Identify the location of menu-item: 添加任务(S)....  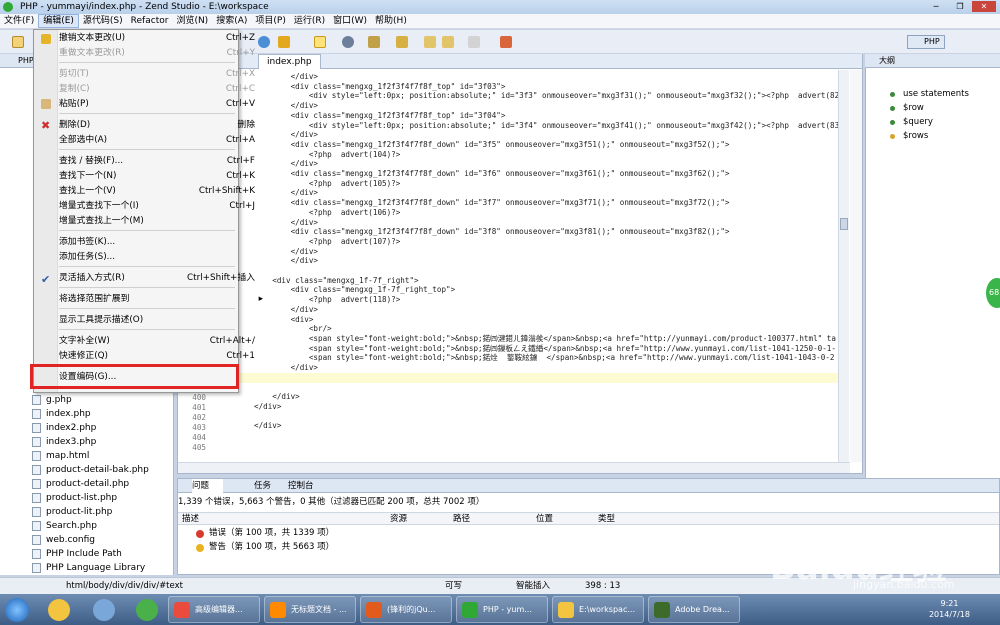
(147, 257).